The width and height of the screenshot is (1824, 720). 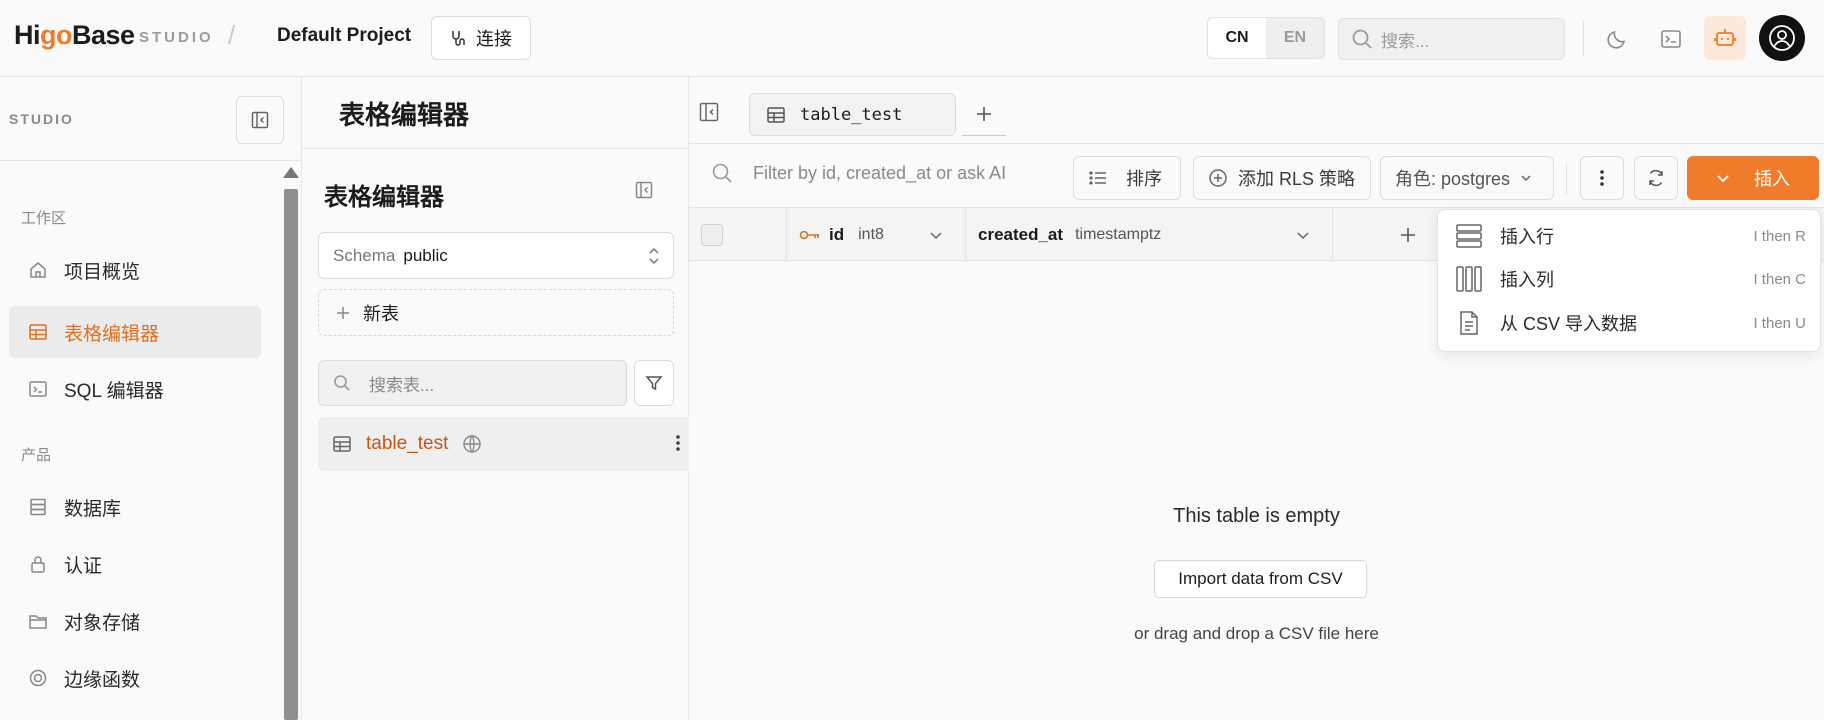 What do you see at coordinates (38, 678) in the screenshot?
I see `globe-icon` at bounding box center [38, 678].